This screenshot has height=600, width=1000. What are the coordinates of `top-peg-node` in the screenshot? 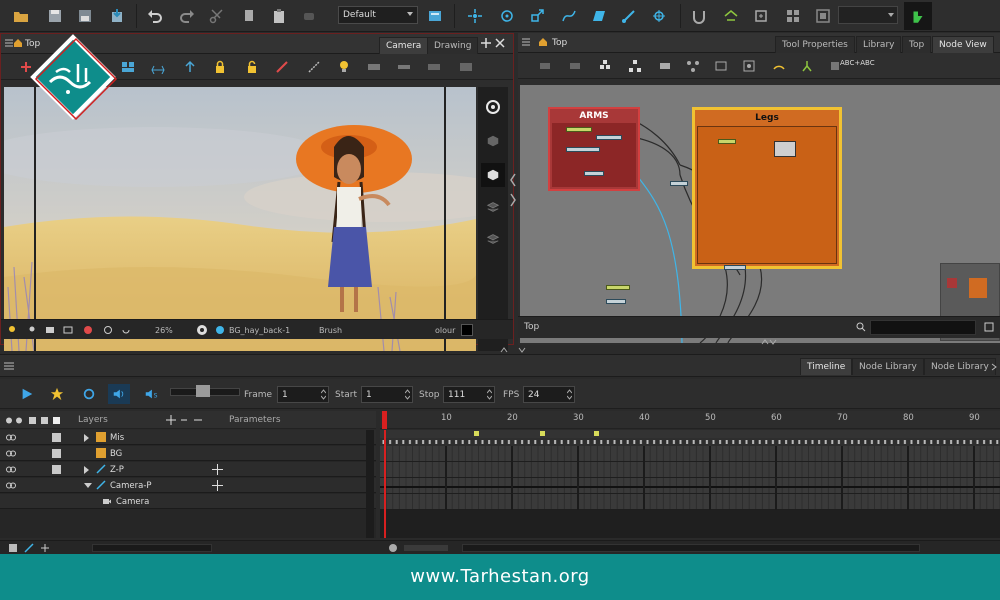 It's located at (679, 183).